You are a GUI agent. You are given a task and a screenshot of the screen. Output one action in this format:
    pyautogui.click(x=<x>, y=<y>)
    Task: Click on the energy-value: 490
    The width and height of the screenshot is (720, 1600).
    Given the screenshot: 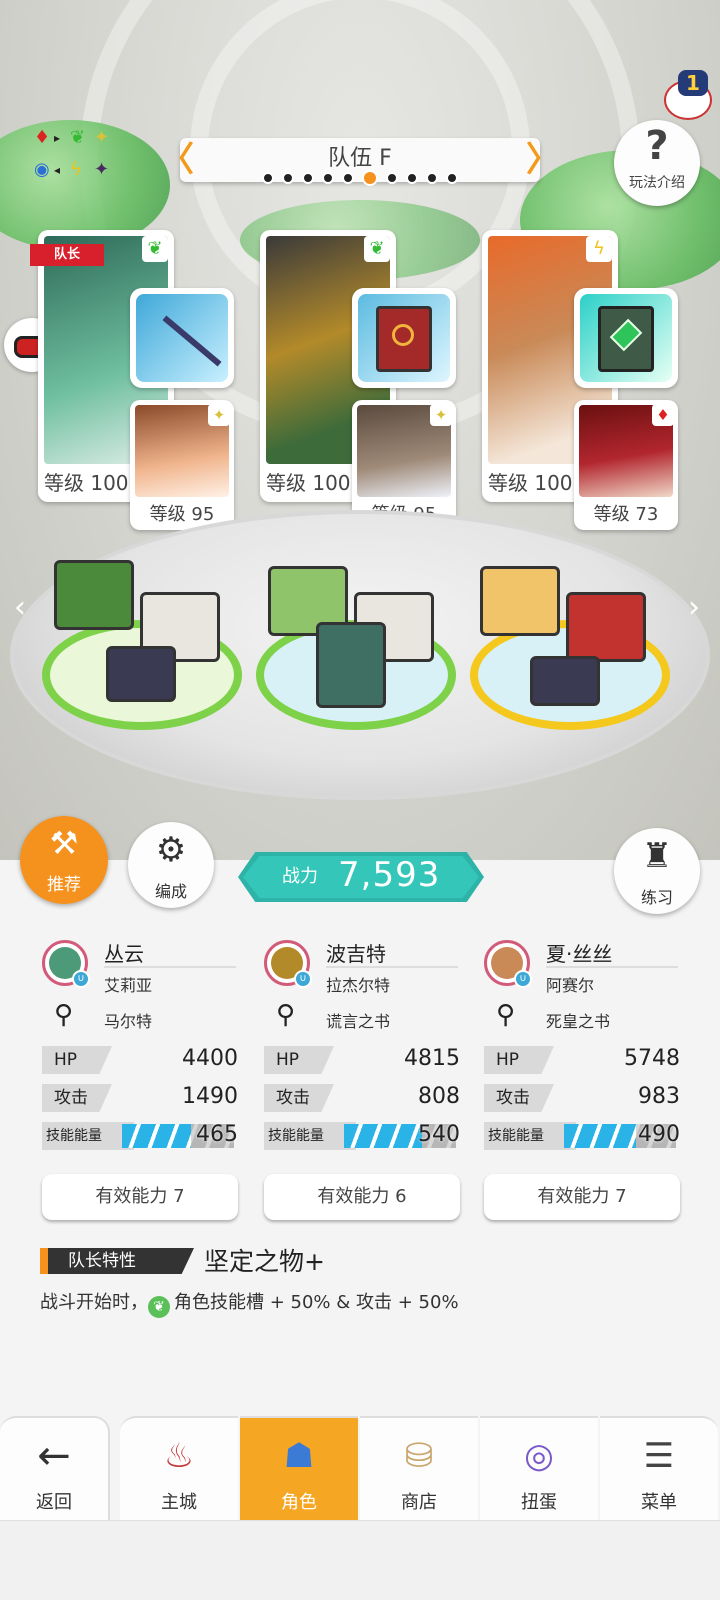 What is the action you would take?
    pyautogui.click(x=659, y=1134)
    